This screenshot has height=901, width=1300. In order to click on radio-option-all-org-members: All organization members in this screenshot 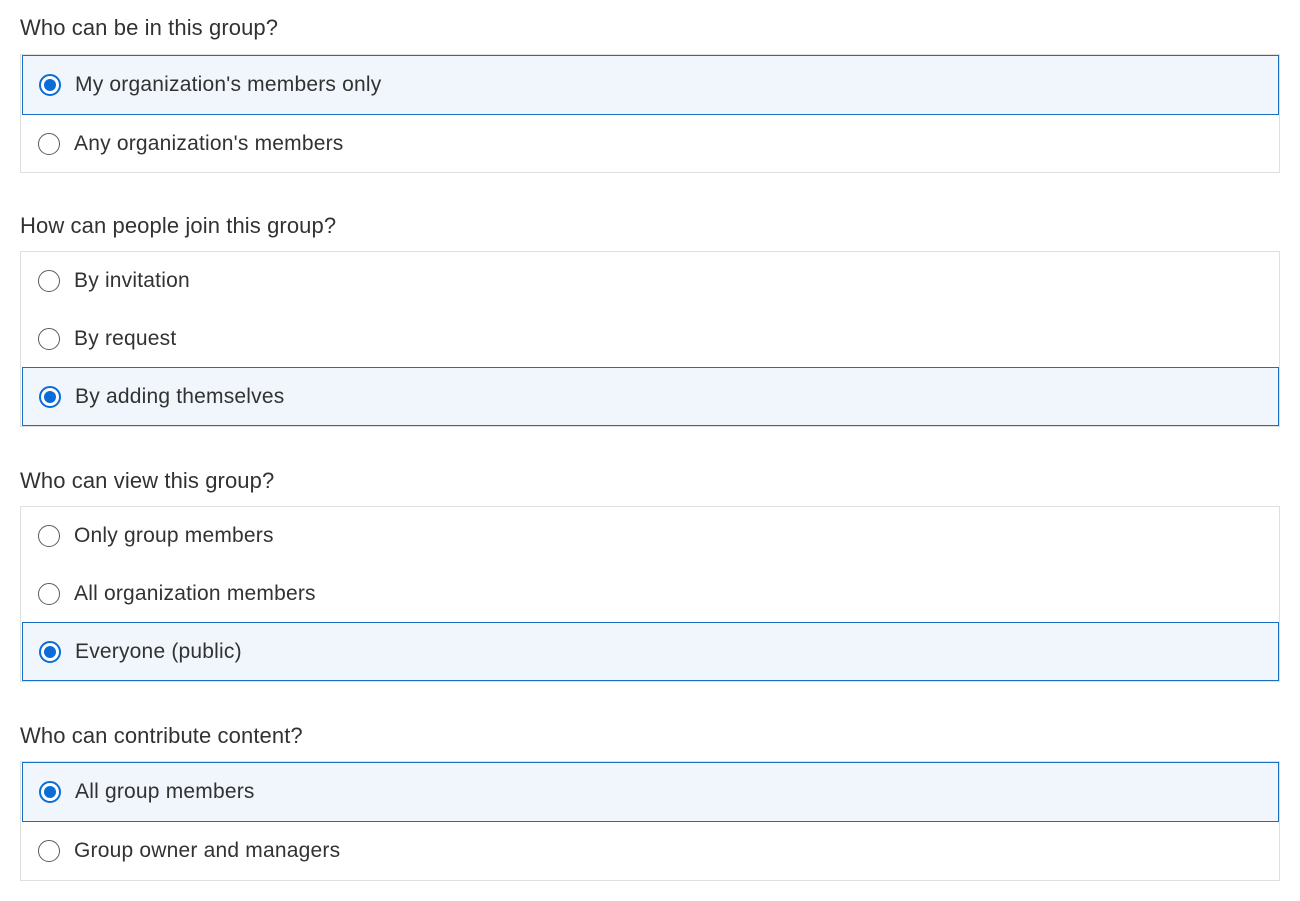, I will do `click(650, 593)`.